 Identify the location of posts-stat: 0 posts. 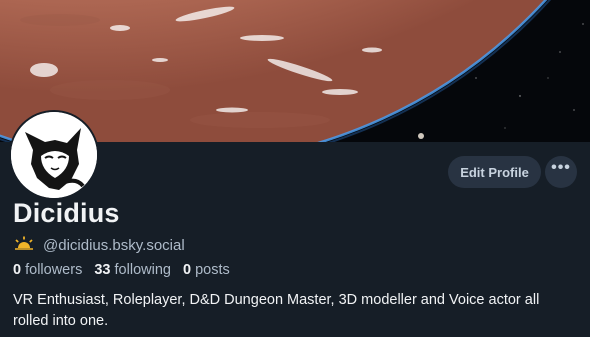
(206, 270).